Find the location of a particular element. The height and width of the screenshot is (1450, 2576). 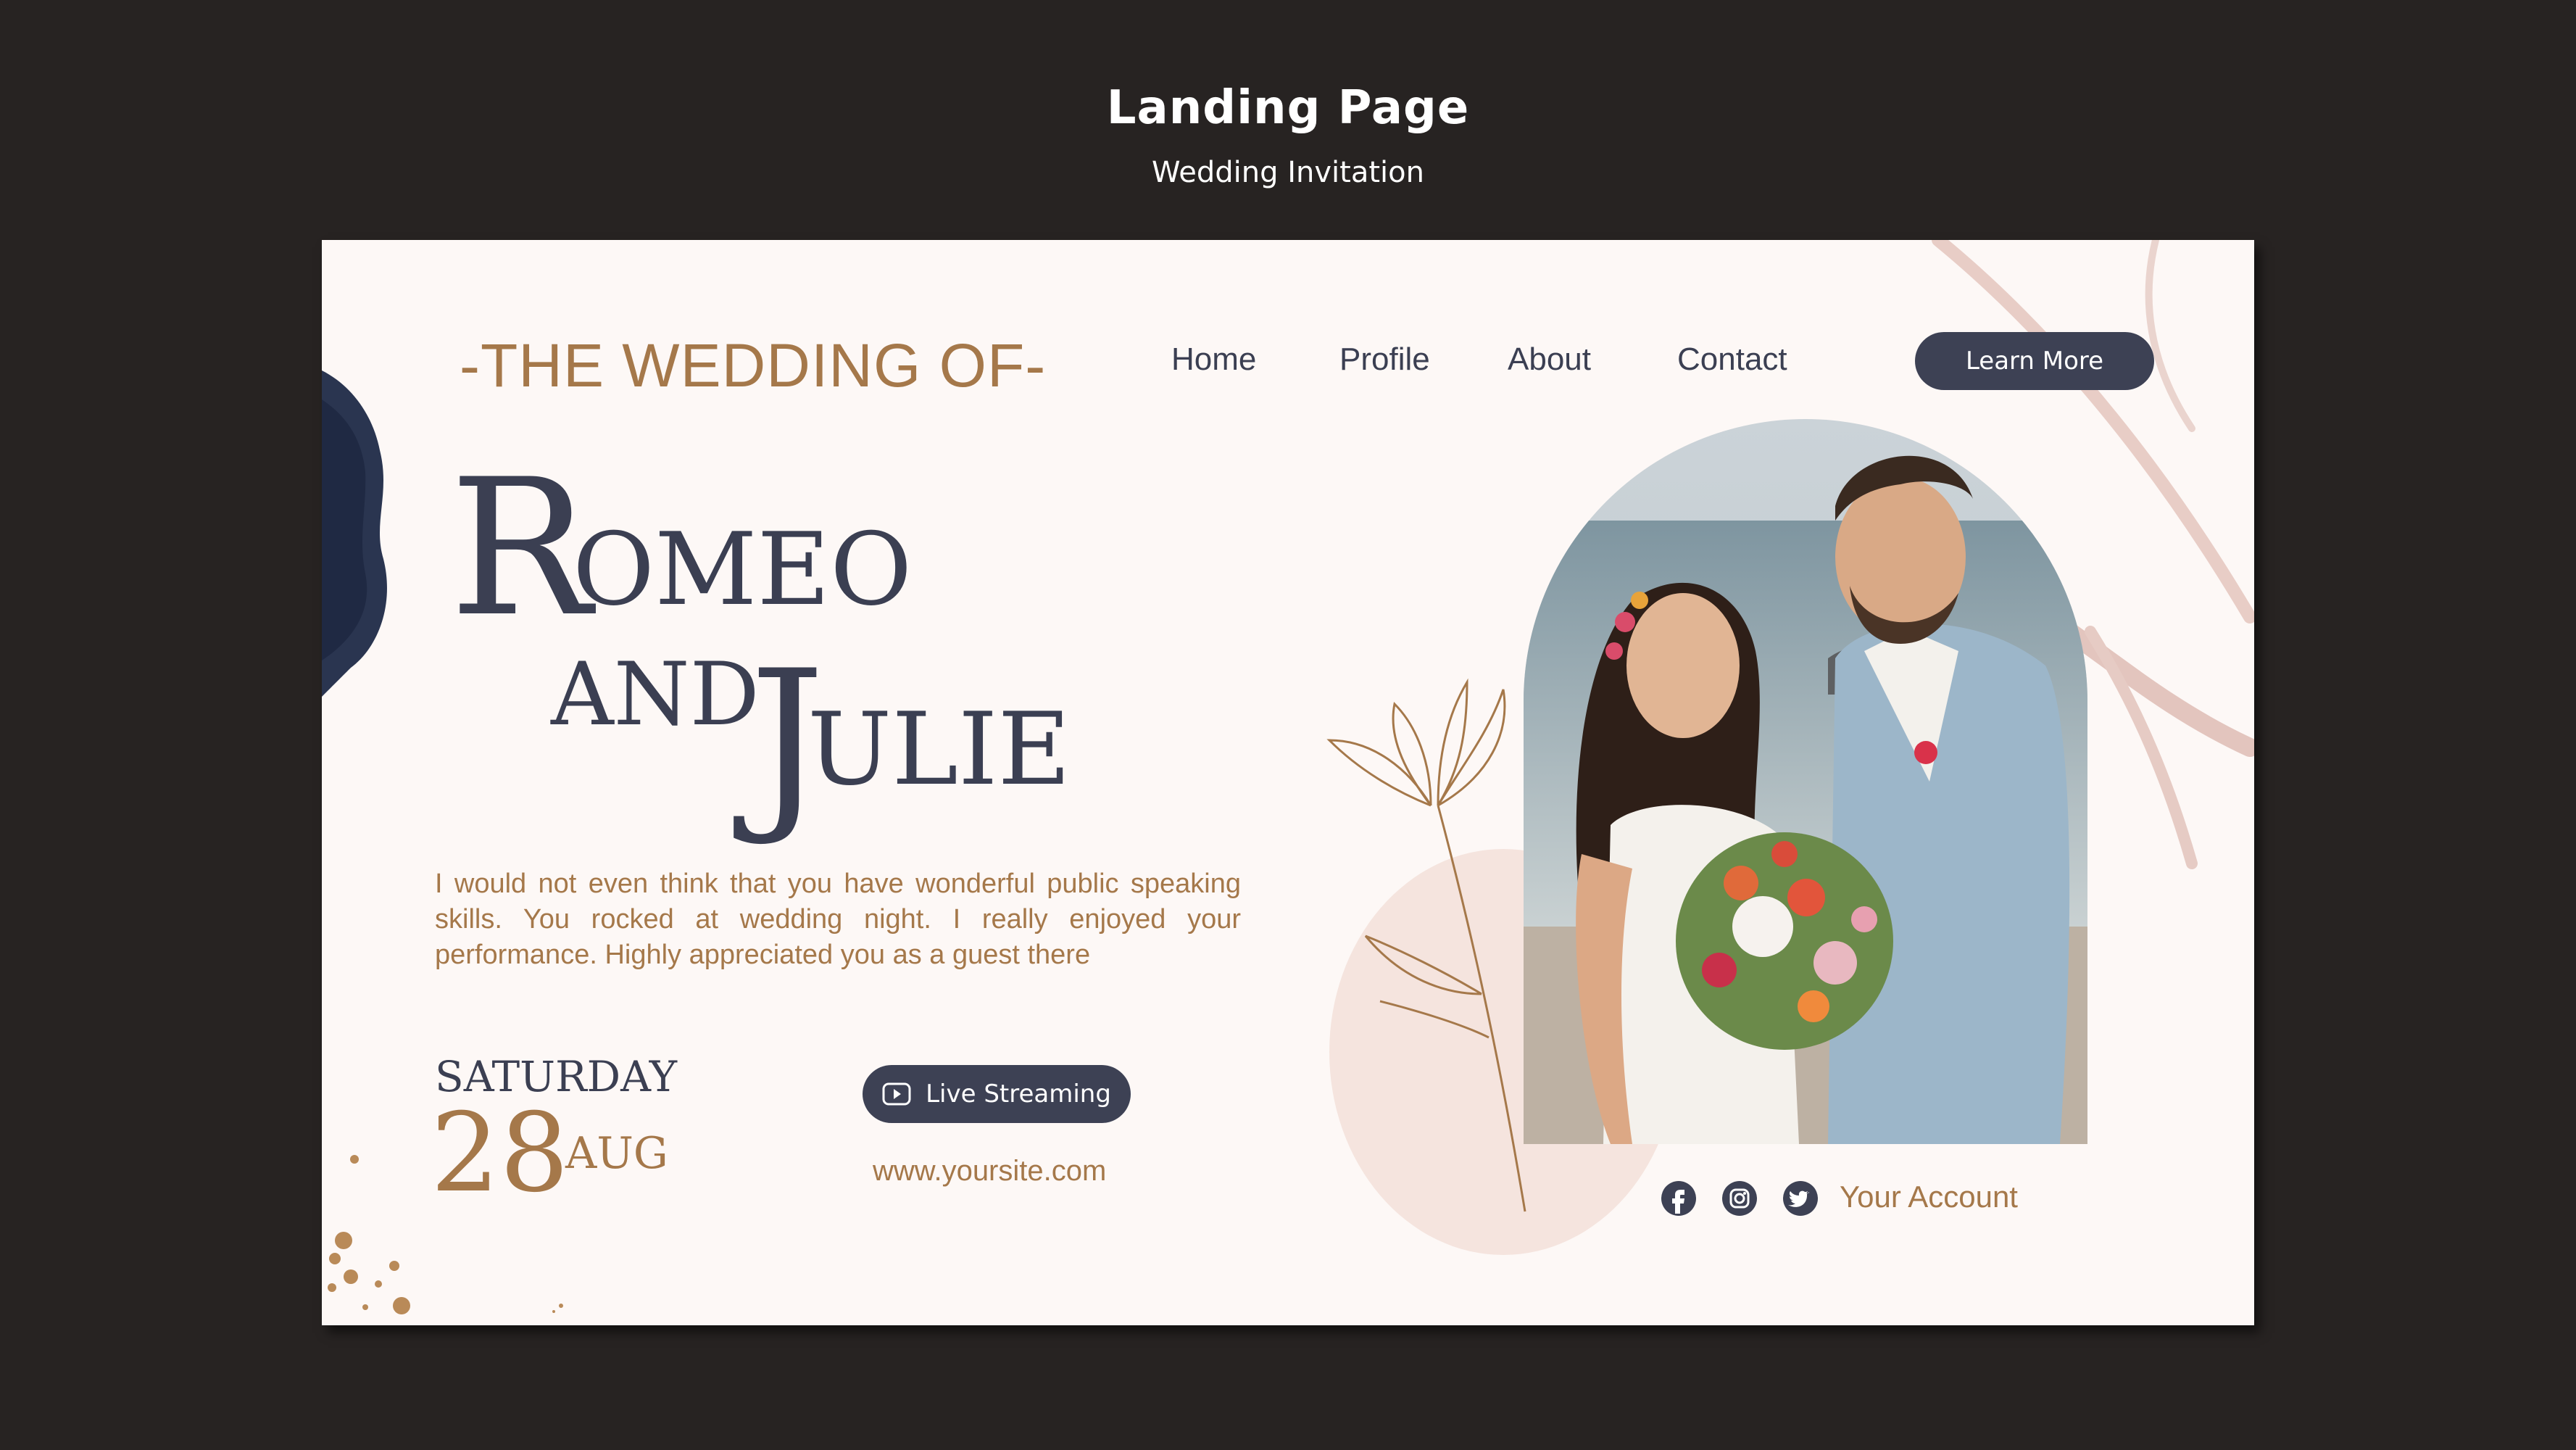

twitter-icon is located at coordinates (1800, 1198).